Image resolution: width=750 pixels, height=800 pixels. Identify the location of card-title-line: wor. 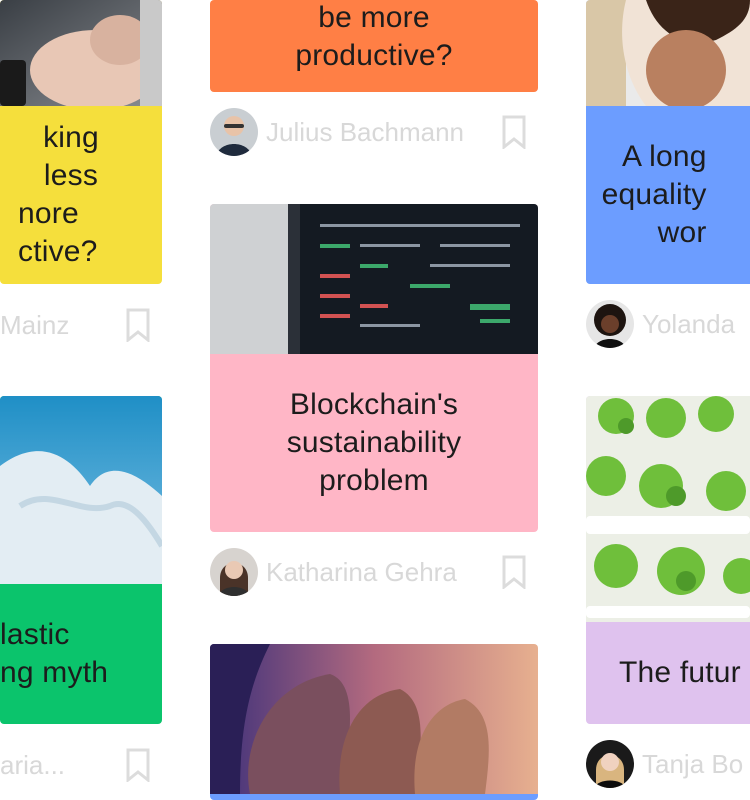
(682, 232).